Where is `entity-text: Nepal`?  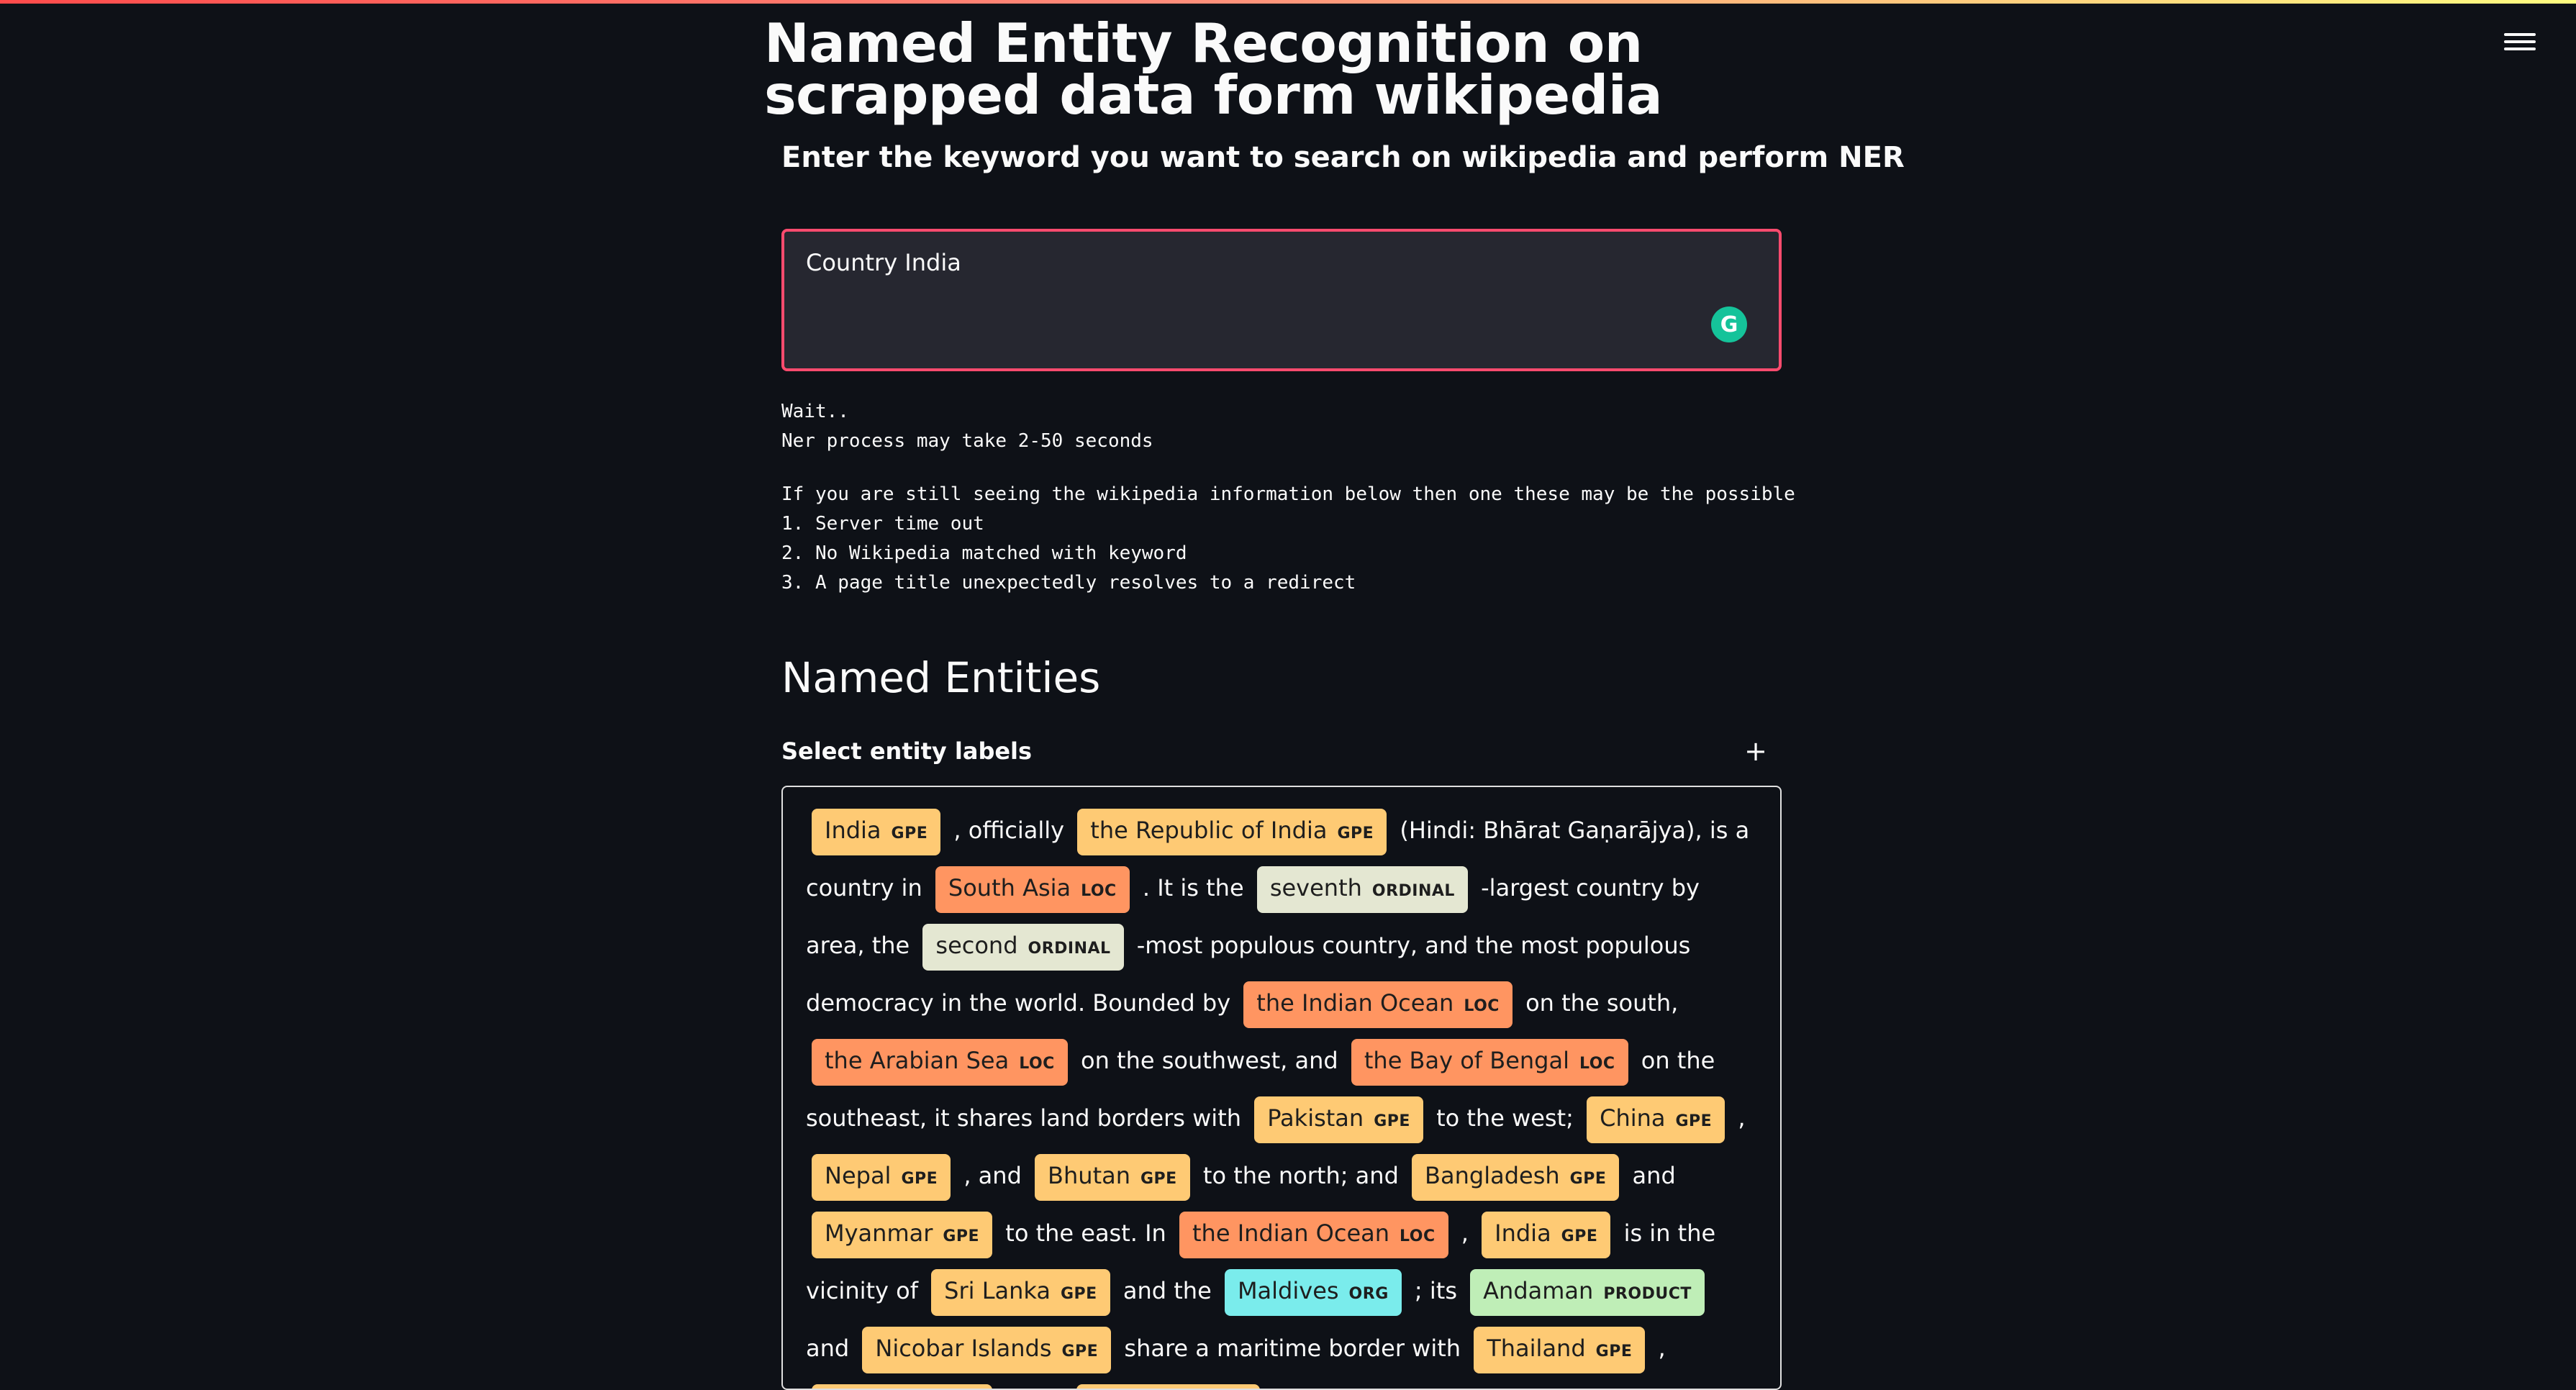
entity-text: Nepal is located at coordinates (858, 1175).